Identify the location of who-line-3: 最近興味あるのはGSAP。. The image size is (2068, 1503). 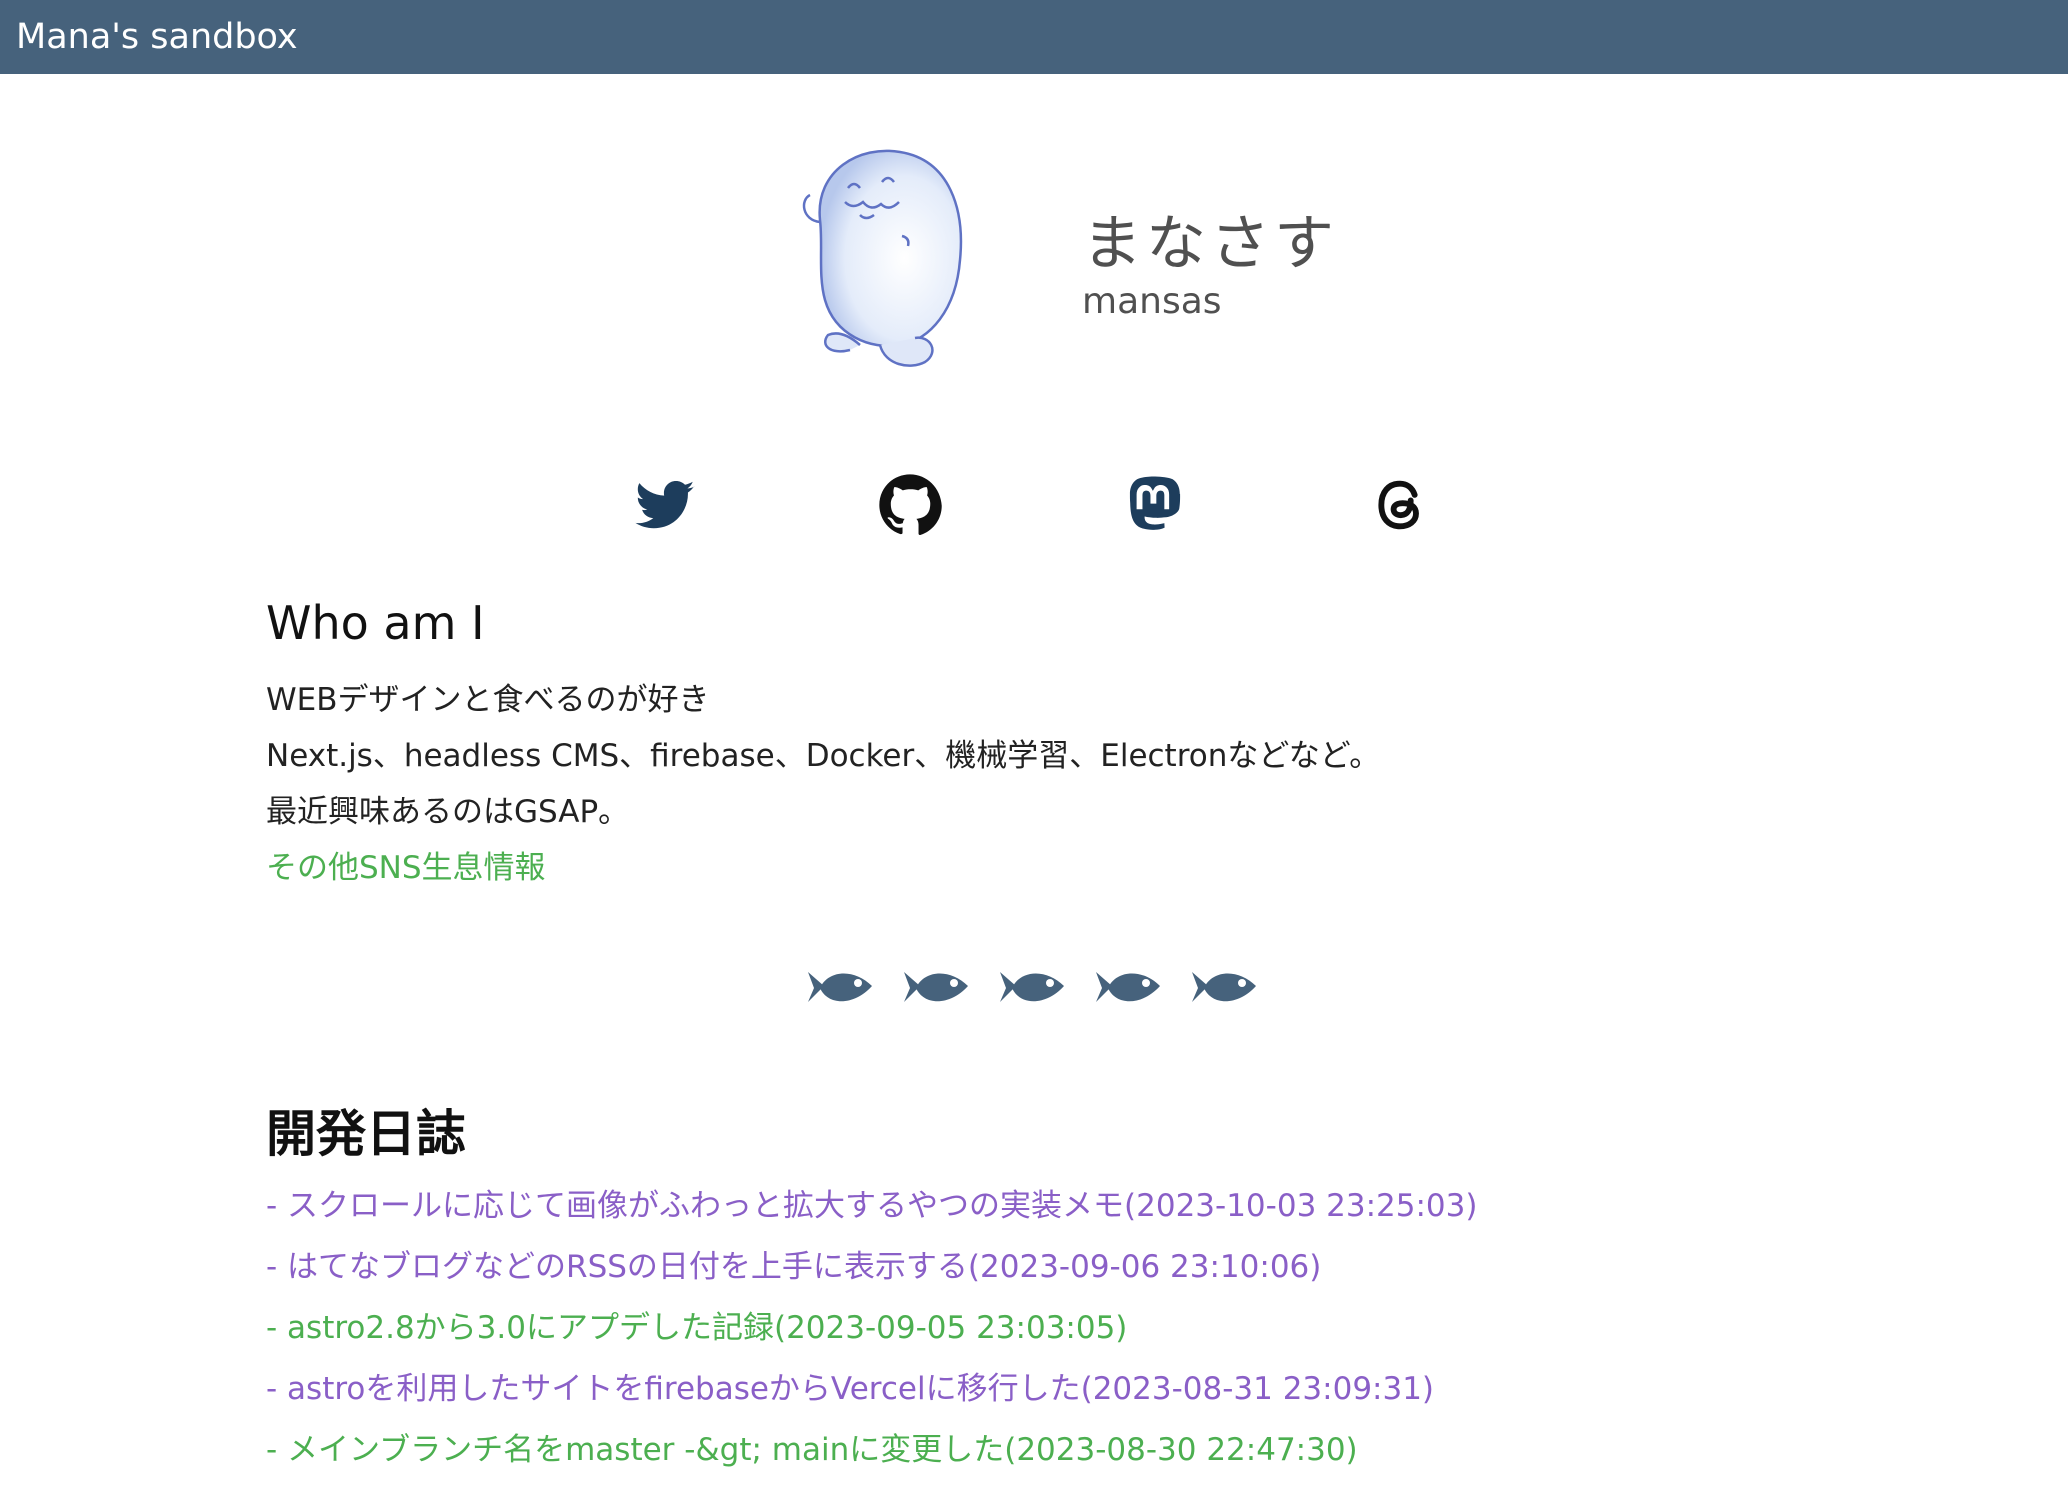
(448, 812).